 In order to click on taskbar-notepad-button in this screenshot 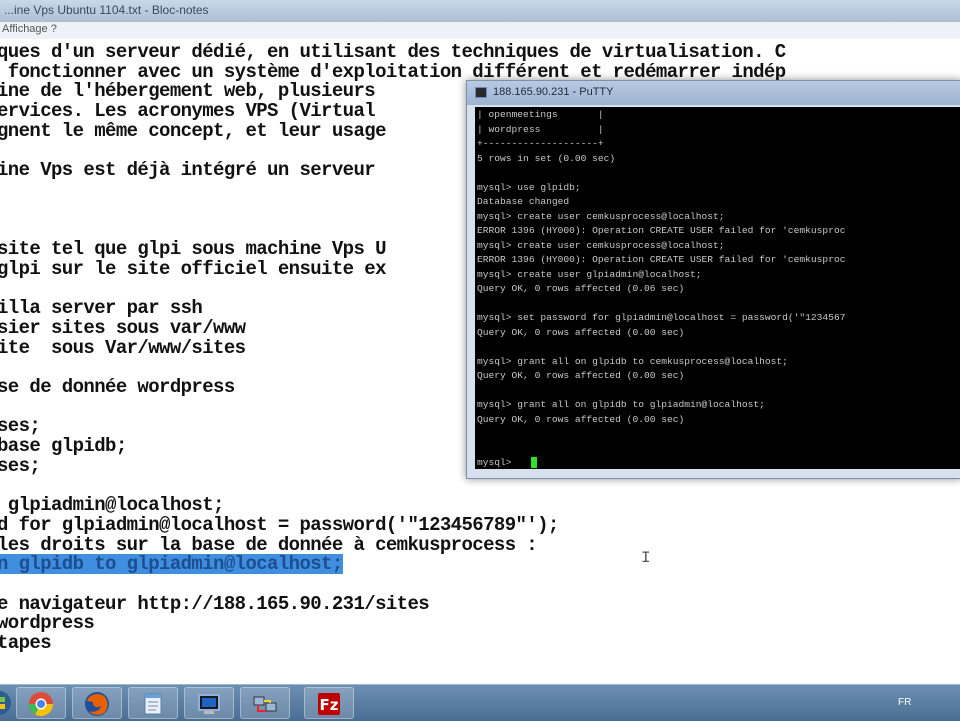, I will do `click(153, 703)`.